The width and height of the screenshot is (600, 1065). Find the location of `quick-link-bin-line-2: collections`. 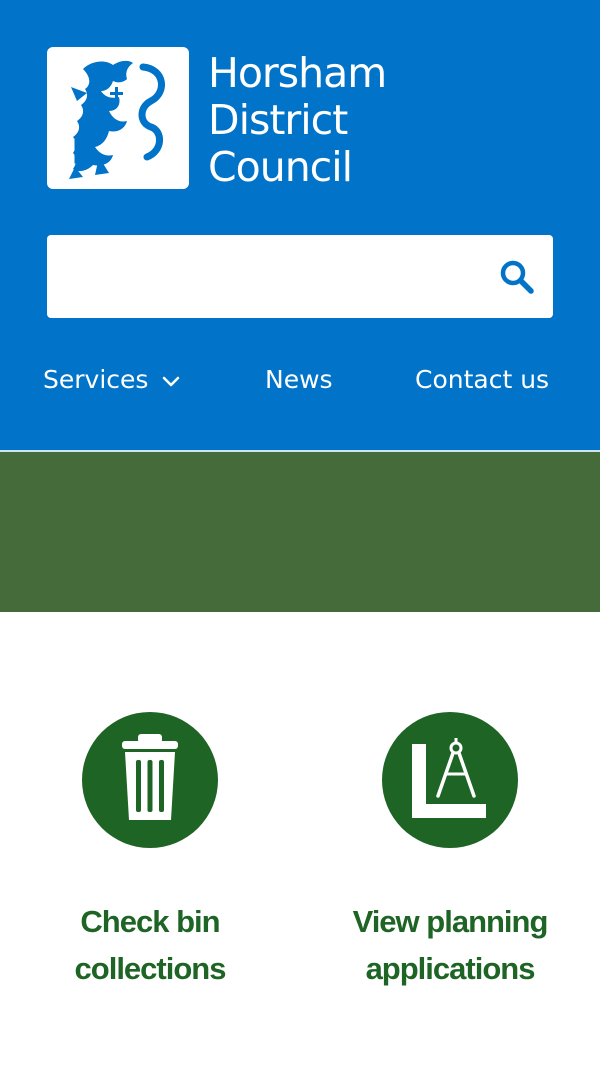

quick-link-bin-line-2: collections is located at coordinates (150, 968).